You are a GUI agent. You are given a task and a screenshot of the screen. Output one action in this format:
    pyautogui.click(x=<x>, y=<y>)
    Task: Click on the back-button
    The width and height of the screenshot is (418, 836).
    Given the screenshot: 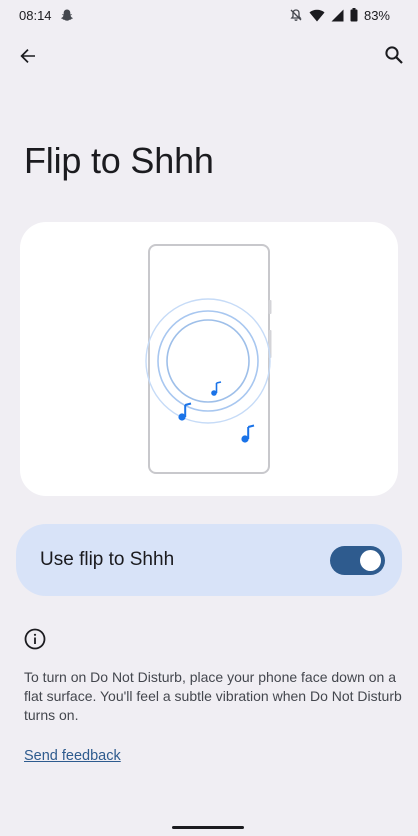 What is the action you would take?
    pyautogui.click(x=28, y=56)
    